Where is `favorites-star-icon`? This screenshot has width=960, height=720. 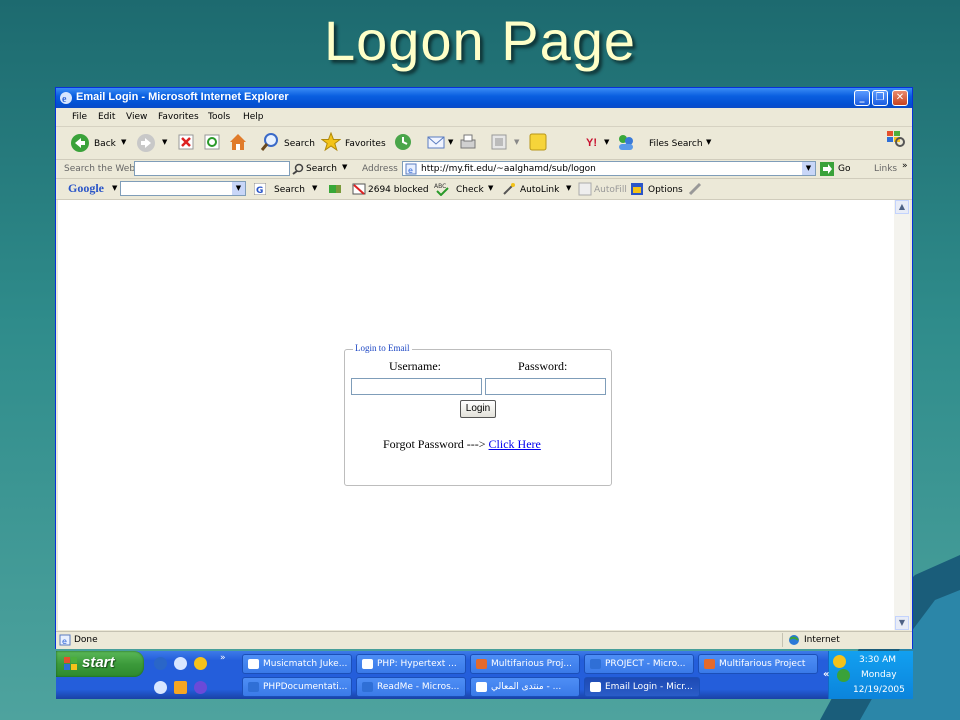
favorites-star-icon is located at coordinates (331, 142).